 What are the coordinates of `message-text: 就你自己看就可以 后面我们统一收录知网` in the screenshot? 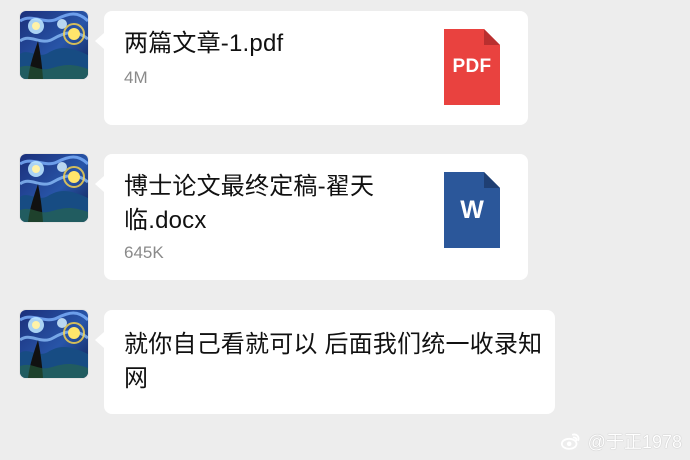 It's located at (333, 361).